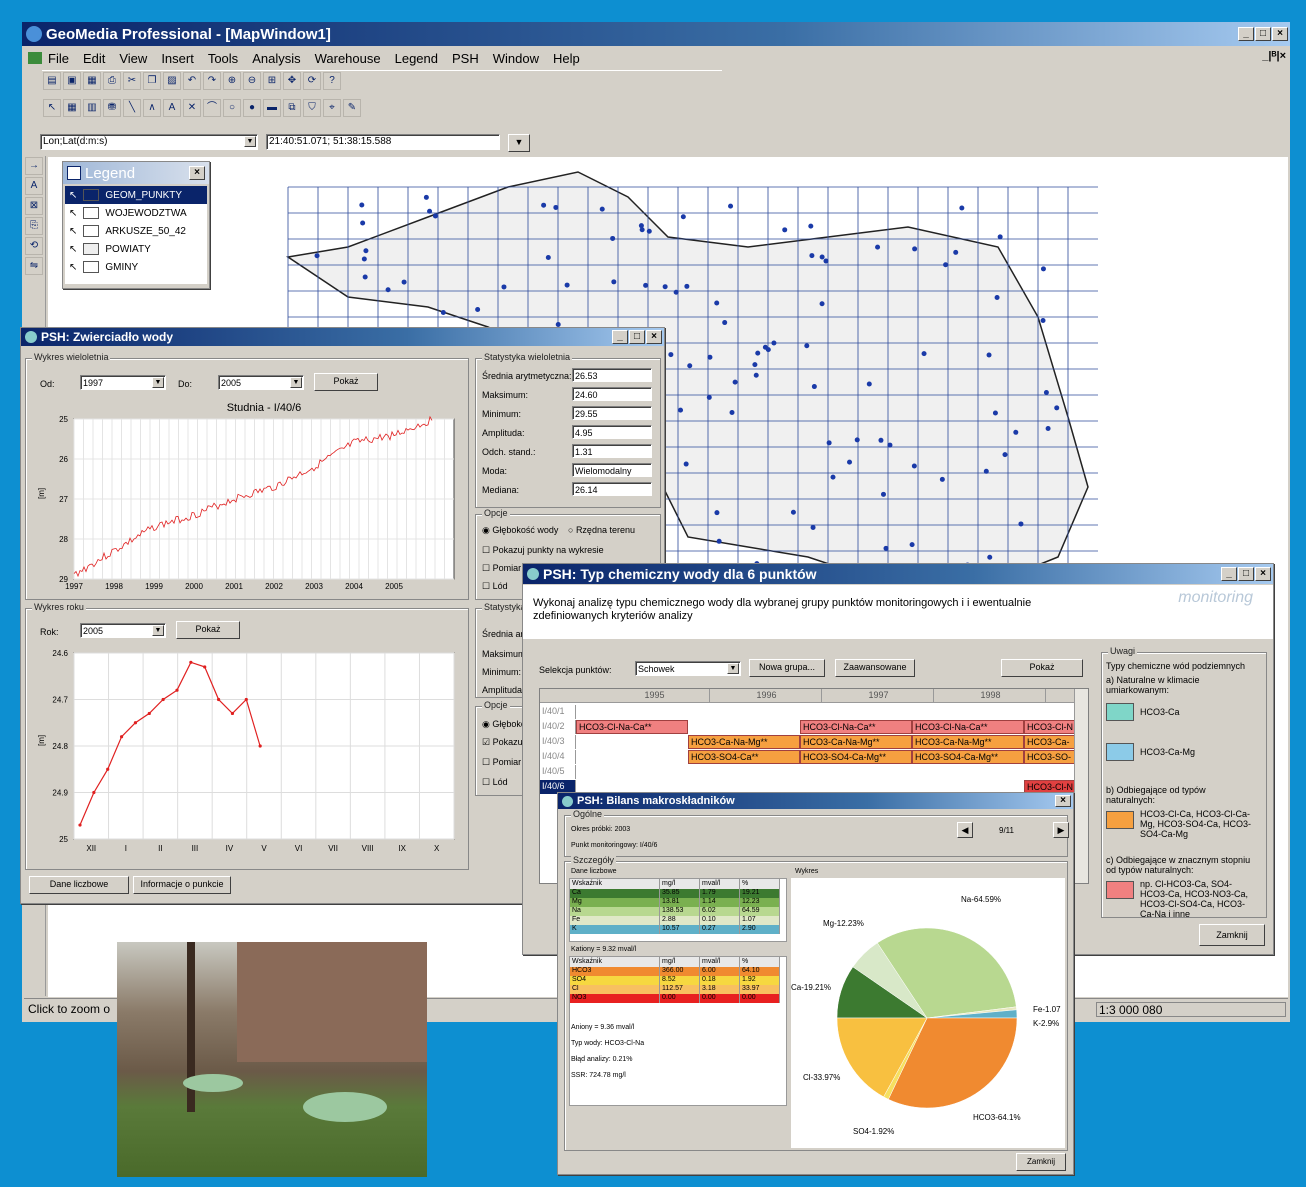 The width and height of the screenshot is (1306, 1187). I want to click on bil-titlebar: PSH: Bilans makroskładników ×, so click(815, 801).